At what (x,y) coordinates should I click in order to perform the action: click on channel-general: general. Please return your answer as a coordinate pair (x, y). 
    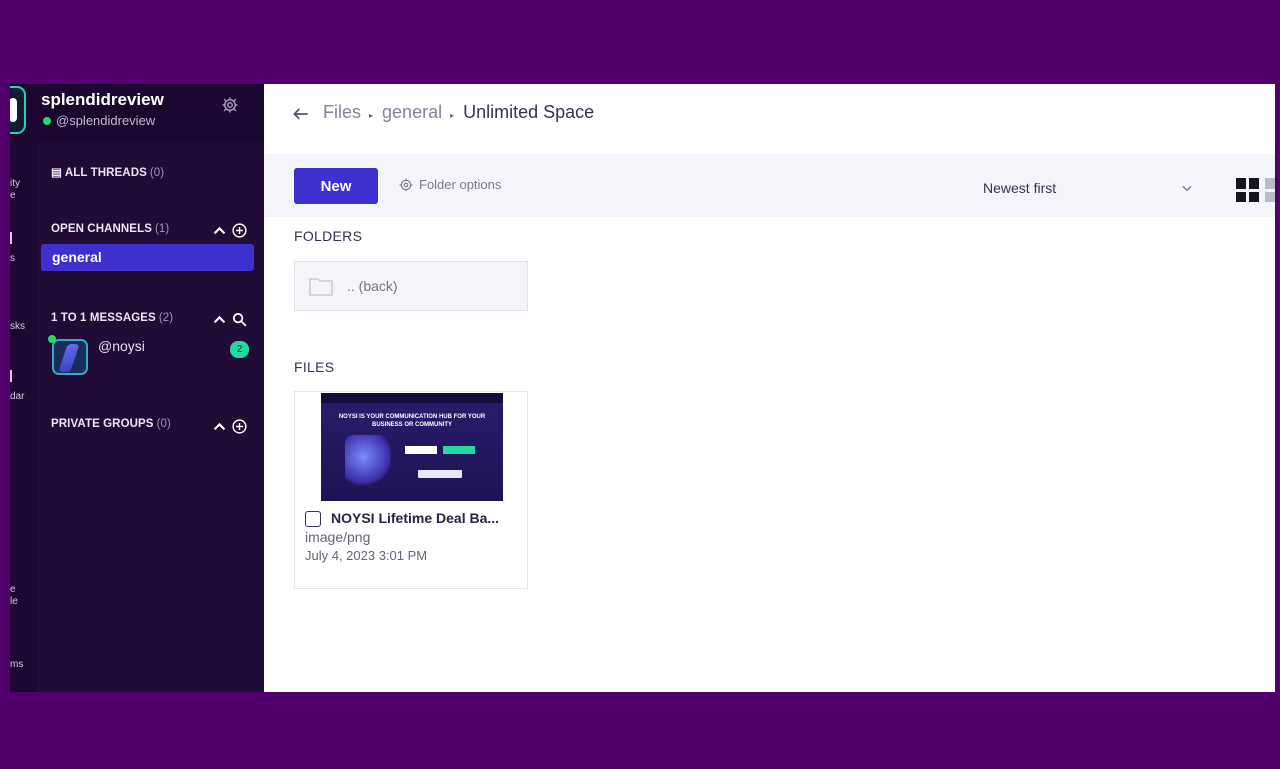
    Looking at the image, I should click on (147, 257).